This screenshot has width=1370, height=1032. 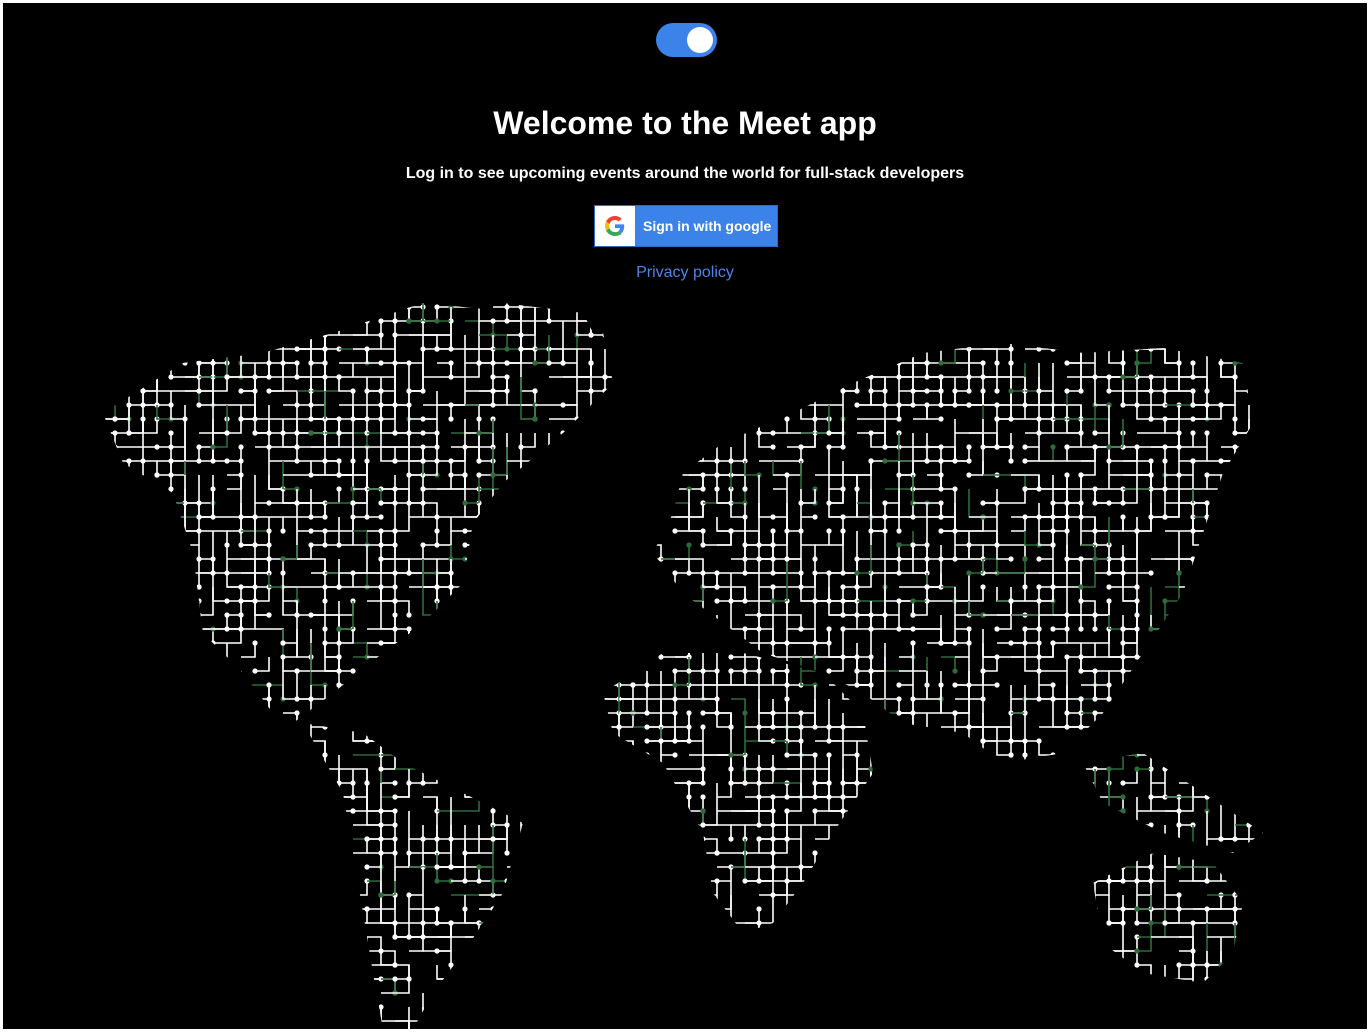 What do you see at coordinates (685, 273) in the screenshot?
I see `privacy-policy-link: Privacy policy` at bounding box center [685, 273].